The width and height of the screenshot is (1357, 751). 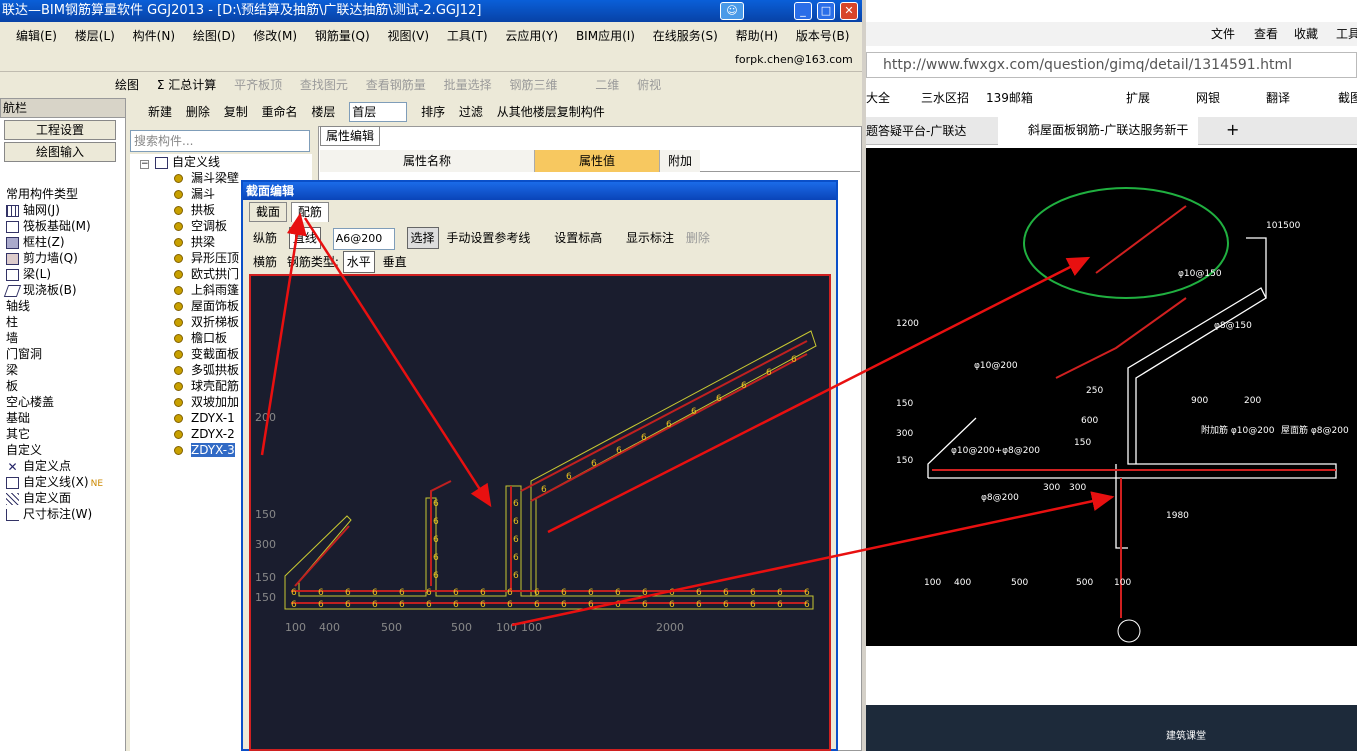 I want to click on set-elevation-button: 设置标高, so click(x=578, y=238).